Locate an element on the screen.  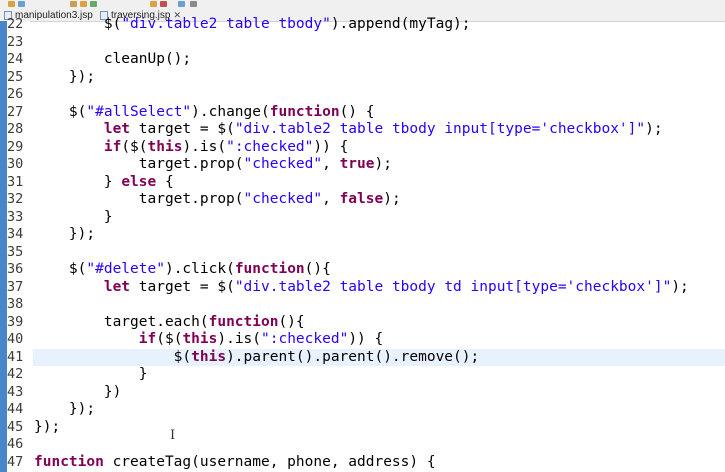
code-text: $("#delete").click(function(){ is located at coordinates (182, 270).